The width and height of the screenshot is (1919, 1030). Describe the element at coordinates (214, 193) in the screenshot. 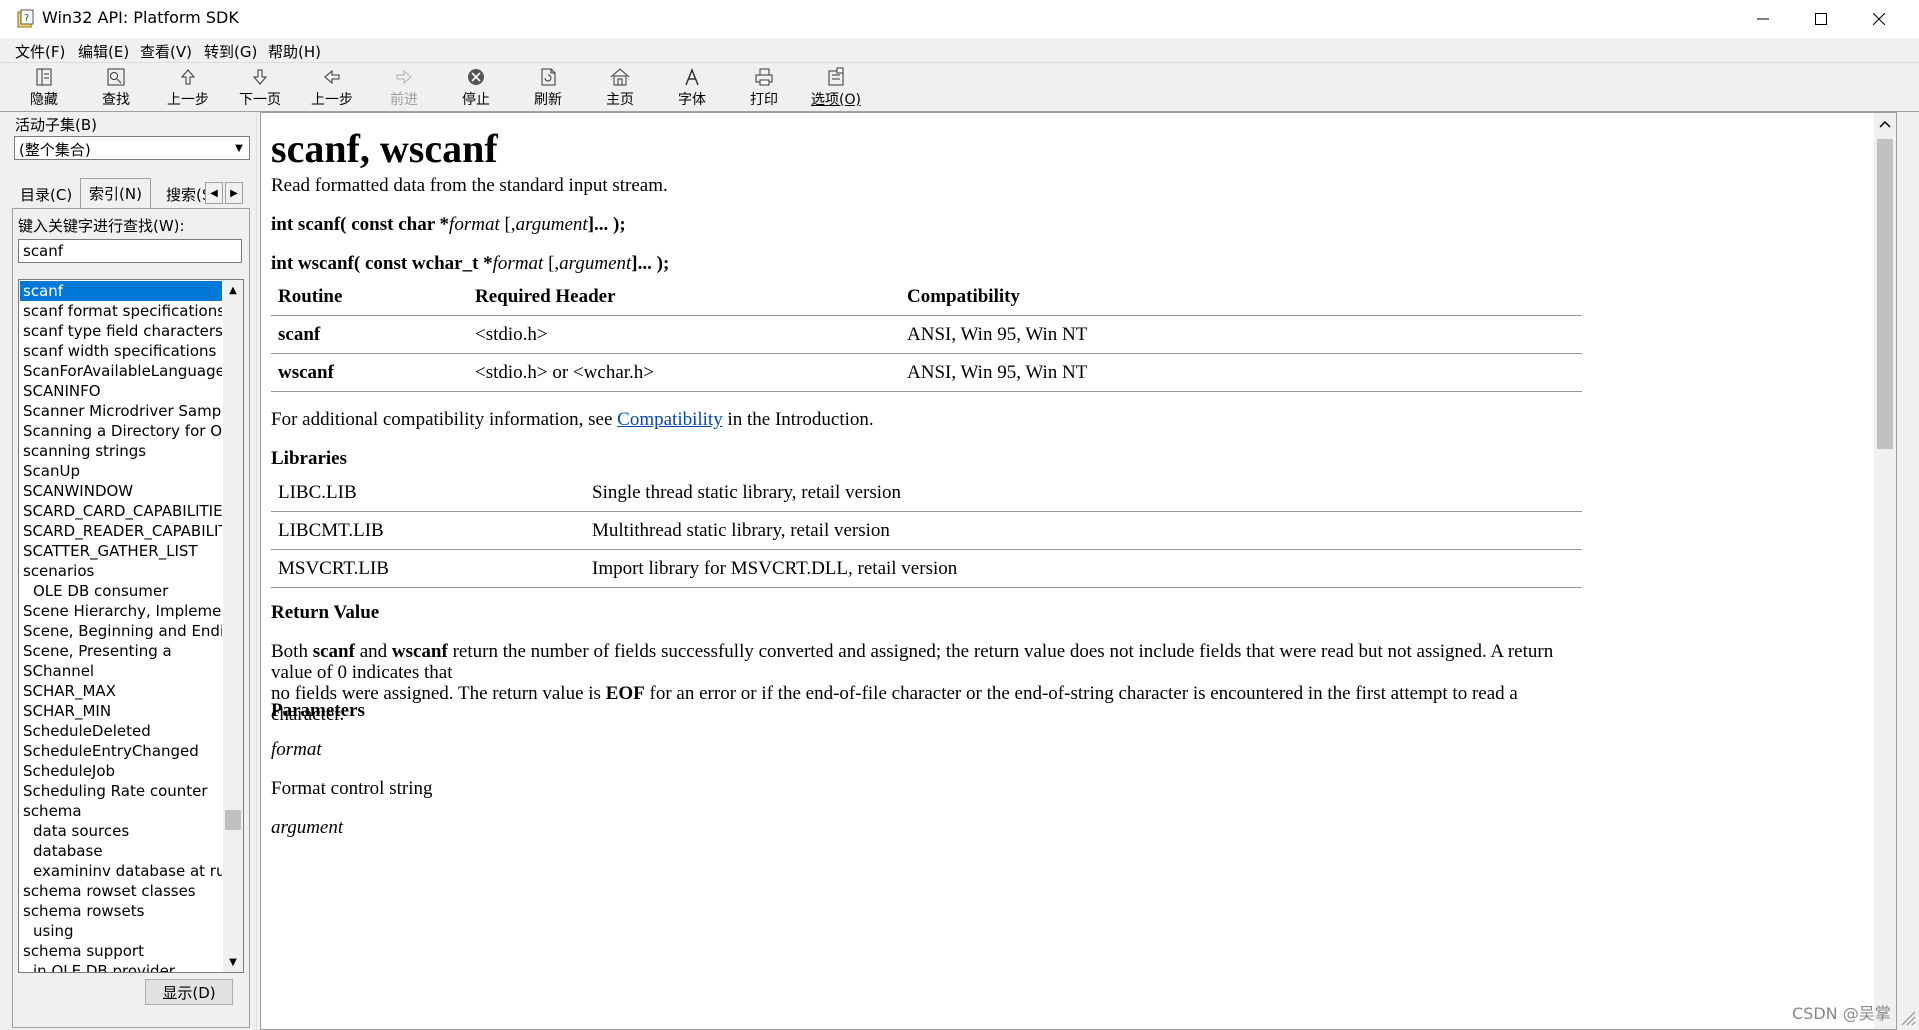

I see `tab-scroll-left-icon: ◀` at that location.